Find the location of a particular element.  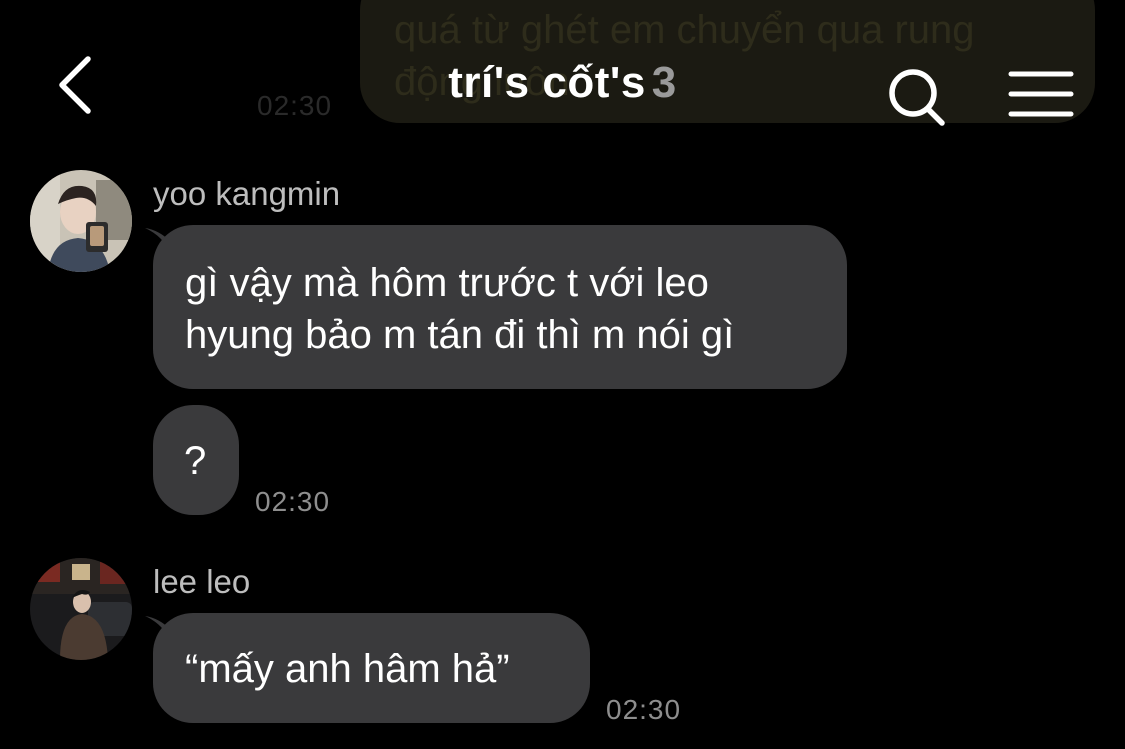

avatar-yoo-kangmin is located at coordinates (81, 221).